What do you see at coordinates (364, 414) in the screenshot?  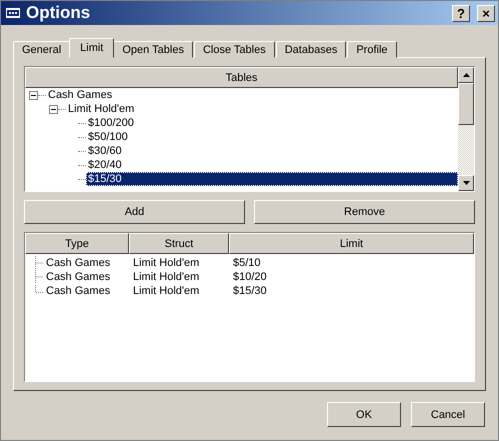 I see `dialog-button: OK` at bounding box center [364, 414].